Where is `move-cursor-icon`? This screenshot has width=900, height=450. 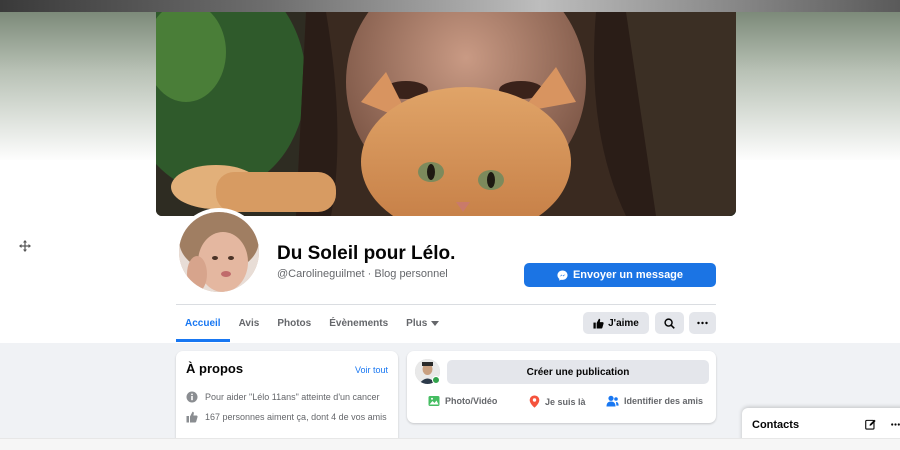
move-cursor-icon is located at coordinates (25, 246).